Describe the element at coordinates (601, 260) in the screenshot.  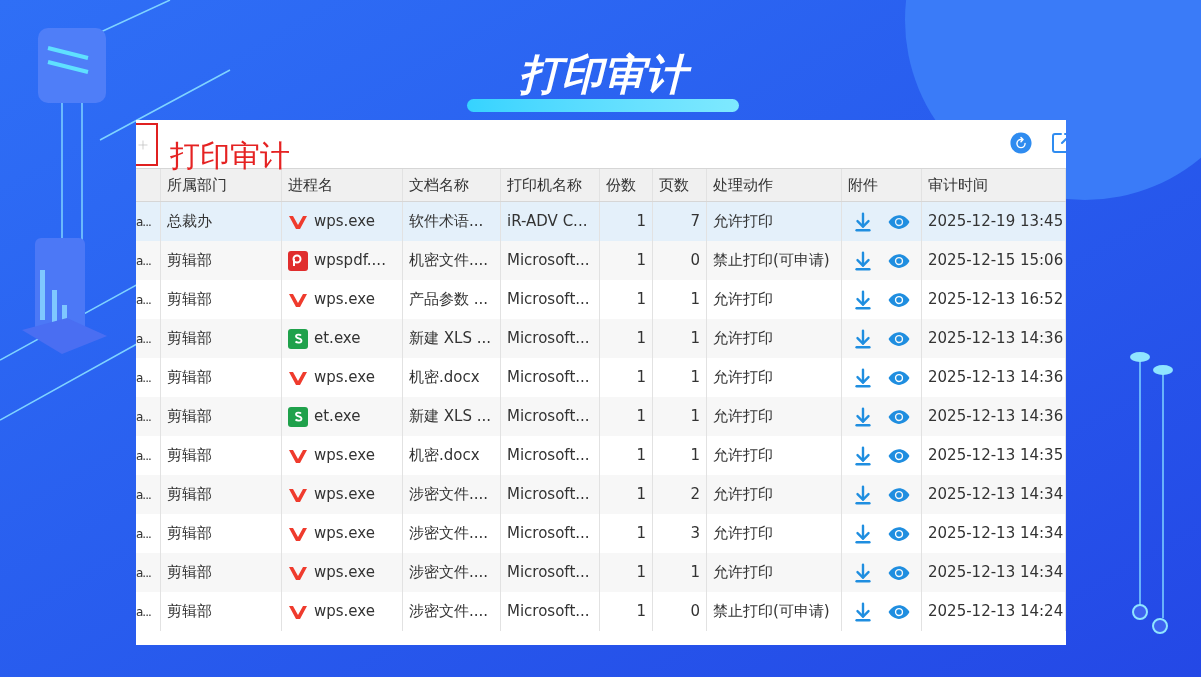
I see `table-row: a... 剪辑部 wpspdf.... 机密文件.... Microsoft... 1 0 禁止打印(可申请) 2025-12-15 15:06` at that location.